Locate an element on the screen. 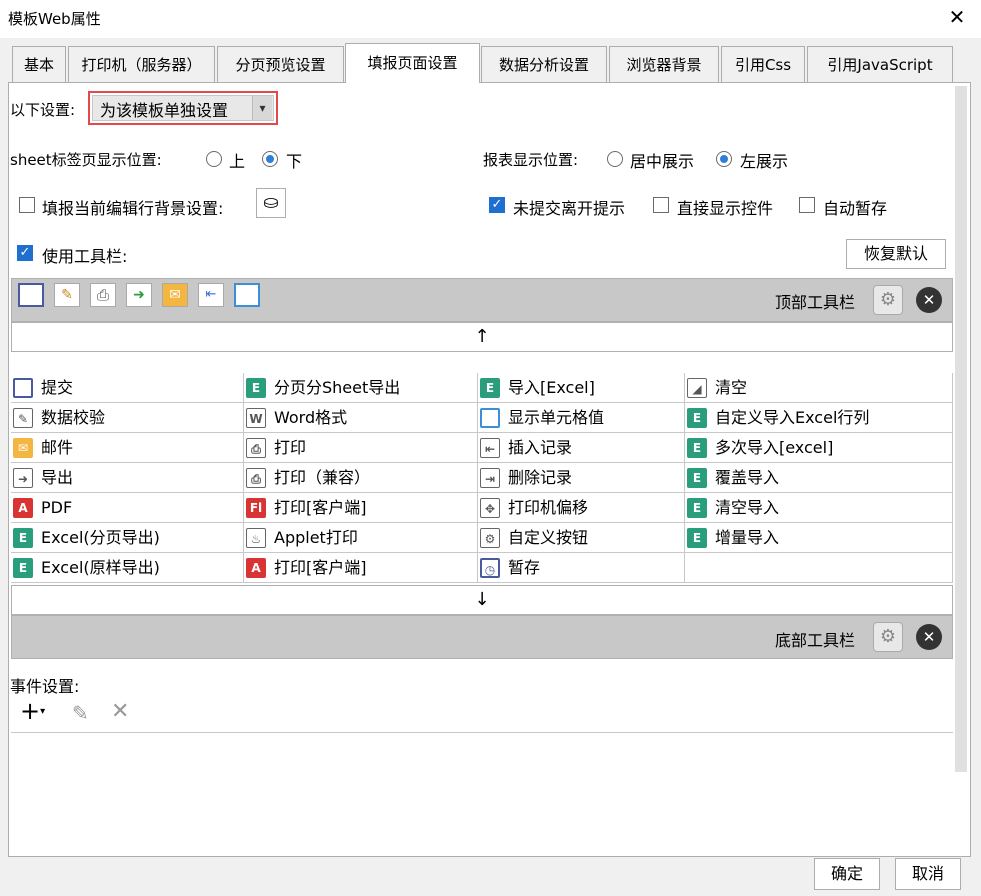  top-toolbar-close-icon: ✕ is located at coordinates (929, 300).